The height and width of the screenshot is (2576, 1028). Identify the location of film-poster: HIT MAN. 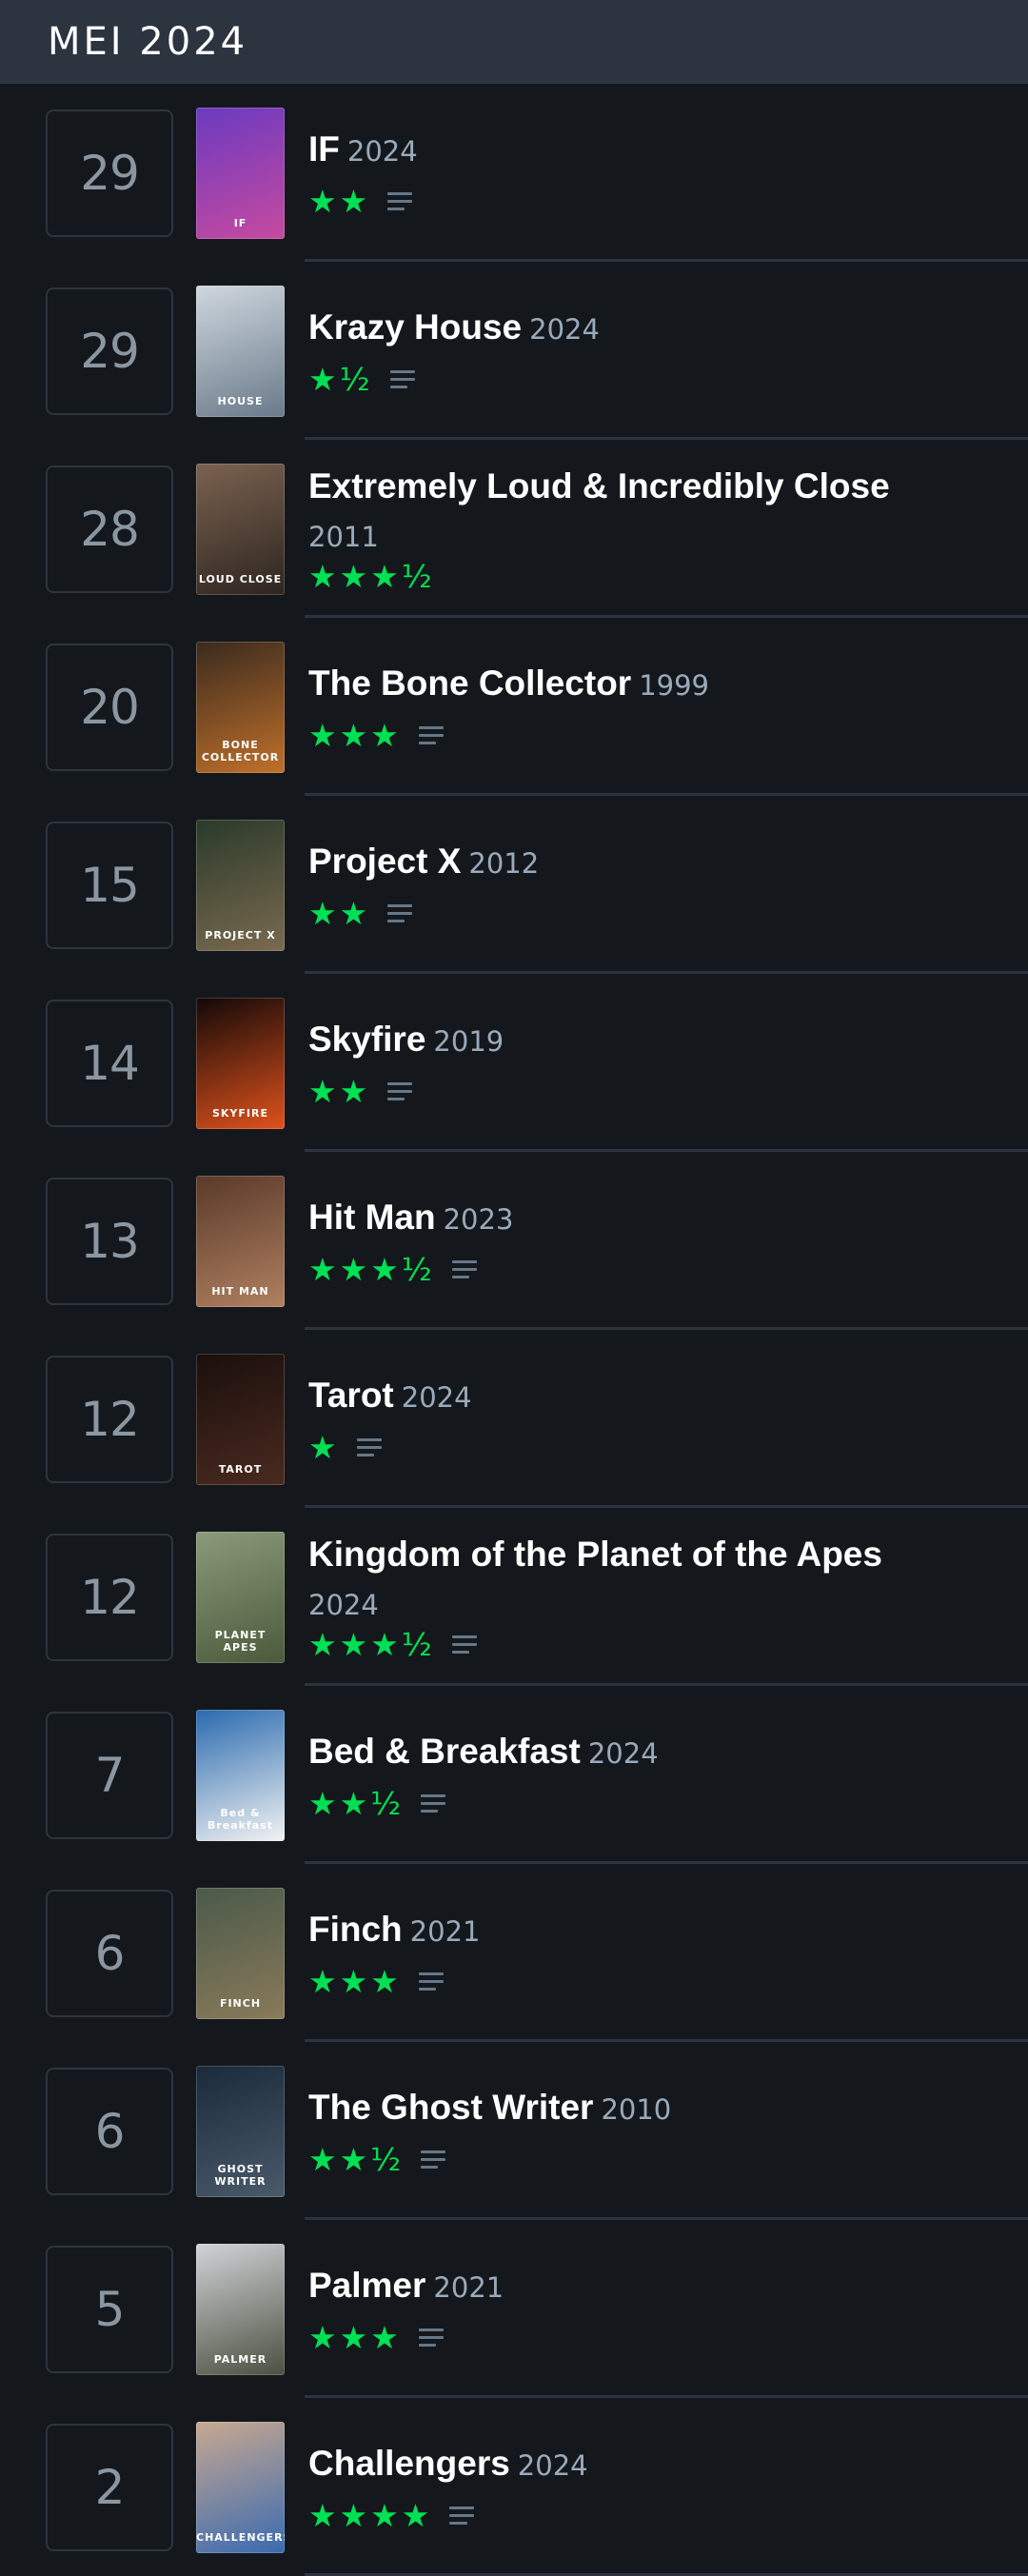
(240, 1241).